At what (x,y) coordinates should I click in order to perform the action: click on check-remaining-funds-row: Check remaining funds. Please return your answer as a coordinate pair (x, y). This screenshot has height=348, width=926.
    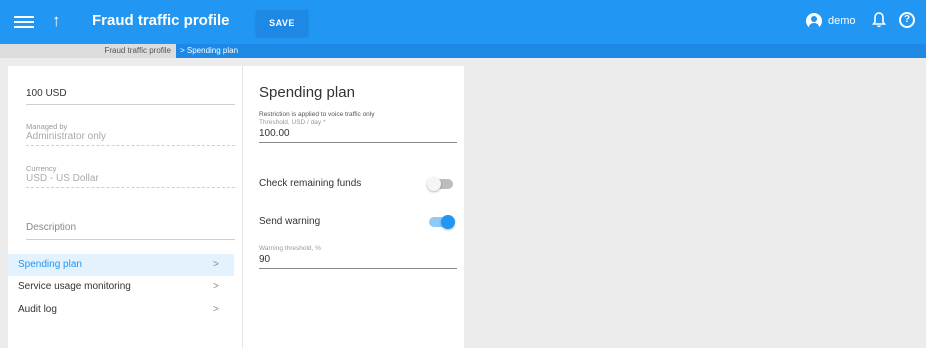
    Looking at the image, I should click on (358, 184).